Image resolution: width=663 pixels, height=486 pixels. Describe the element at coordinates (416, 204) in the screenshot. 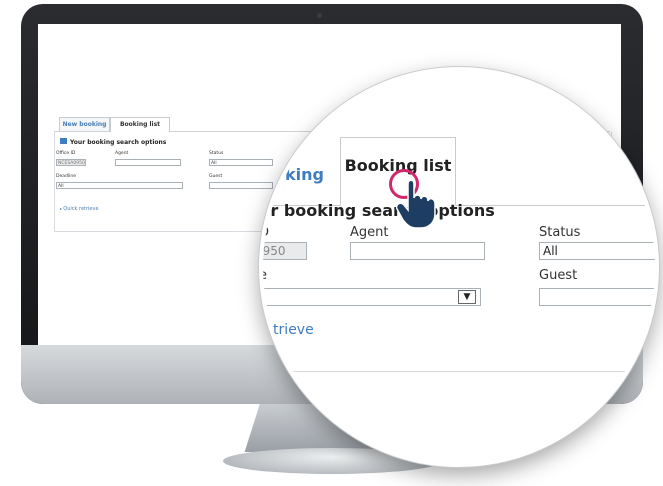

I see `hand-pointer-icon` at that location.